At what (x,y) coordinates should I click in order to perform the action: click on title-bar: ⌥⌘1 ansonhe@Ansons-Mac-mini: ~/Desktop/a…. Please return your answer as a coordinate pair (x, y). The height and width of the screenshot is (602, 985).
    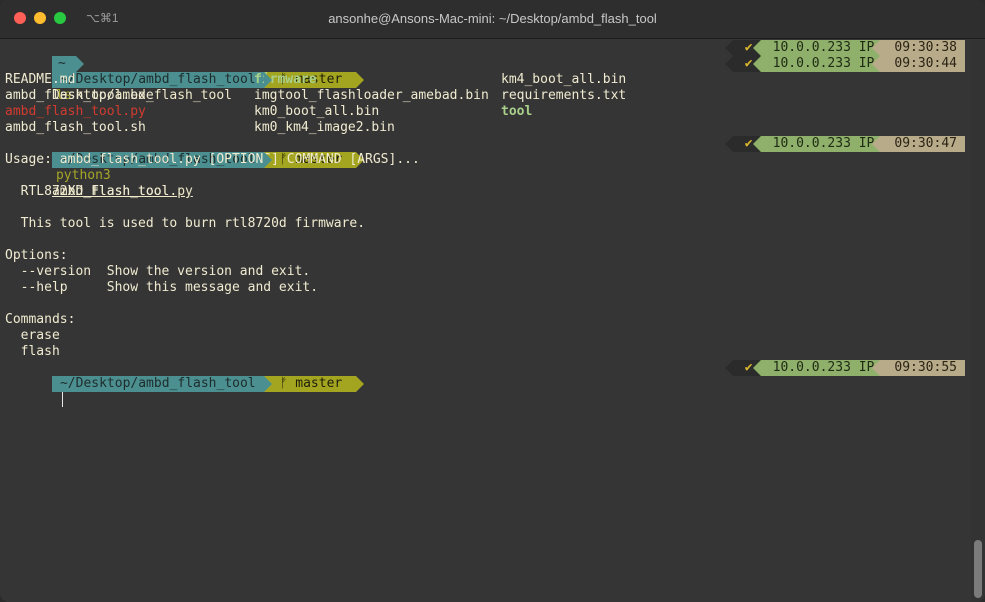
    Looking at the image, I should click on (492, 19).